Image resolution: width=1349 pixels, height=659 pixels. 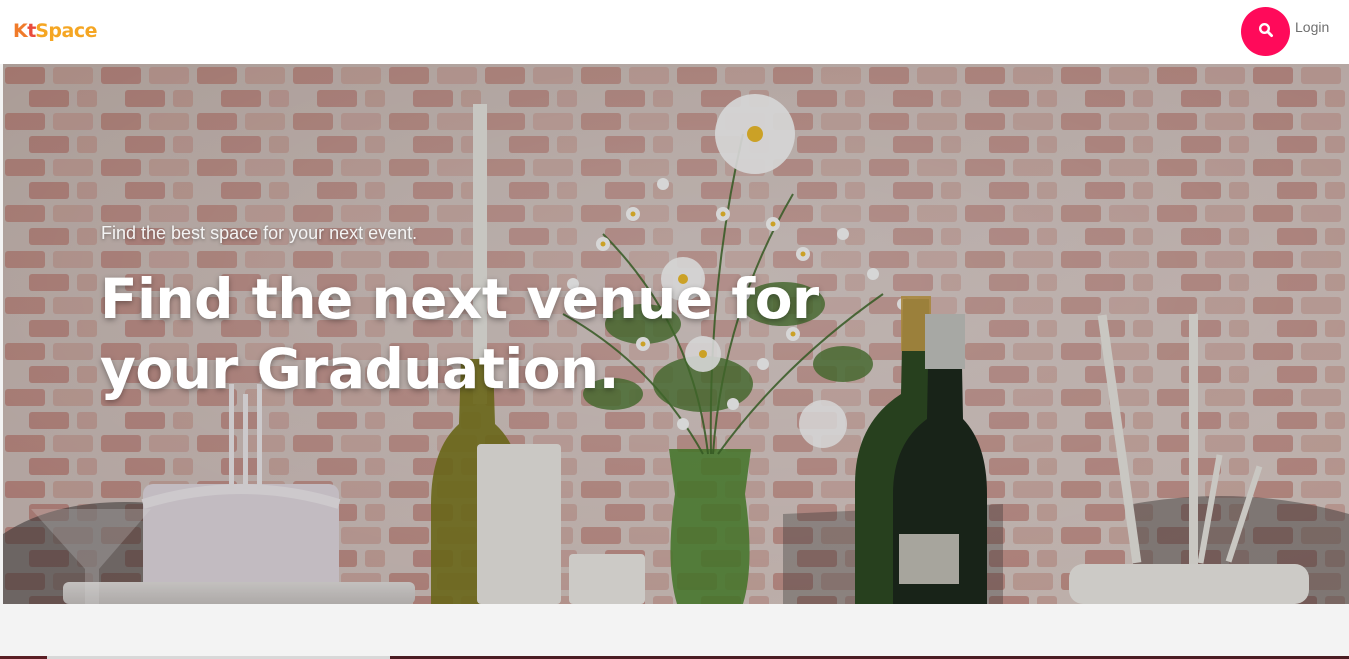 What do you see at coordinates (674, 32) in the screenshot?
I see `top-navbar: KtSpace Login` at bounding box center [674, 32].